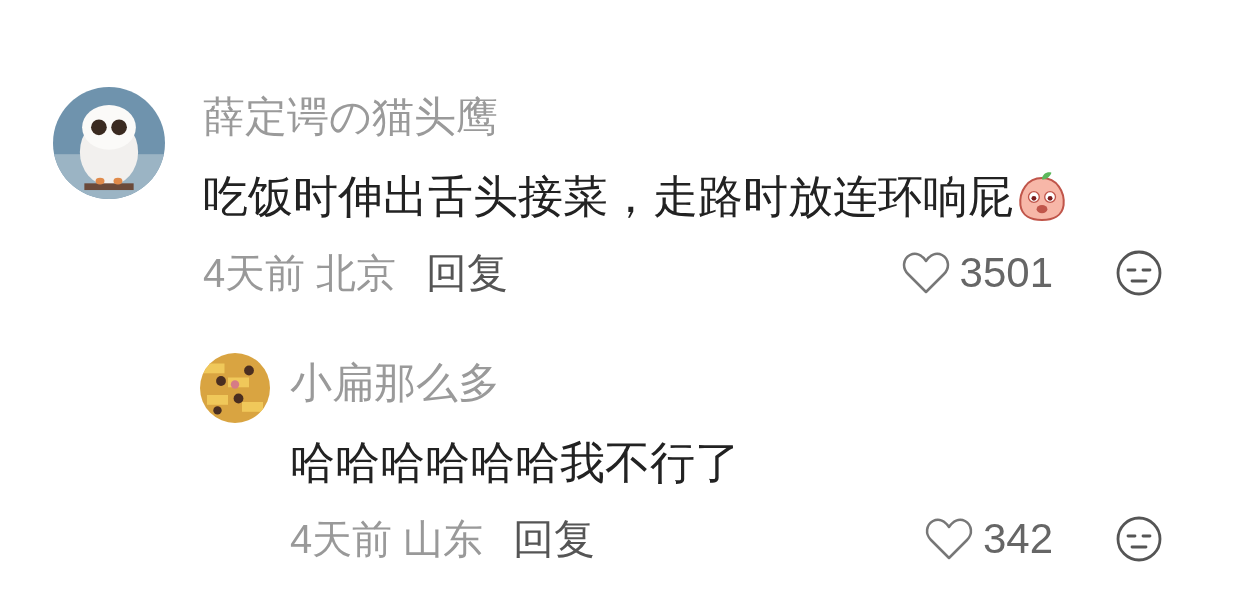 The width and height of the screenshot is (1240, 595). Describe the element at coordinates (515, 463) in the screenshot. I see `comment-text: 哈哈哈哈哈哈我不行了` at that location.